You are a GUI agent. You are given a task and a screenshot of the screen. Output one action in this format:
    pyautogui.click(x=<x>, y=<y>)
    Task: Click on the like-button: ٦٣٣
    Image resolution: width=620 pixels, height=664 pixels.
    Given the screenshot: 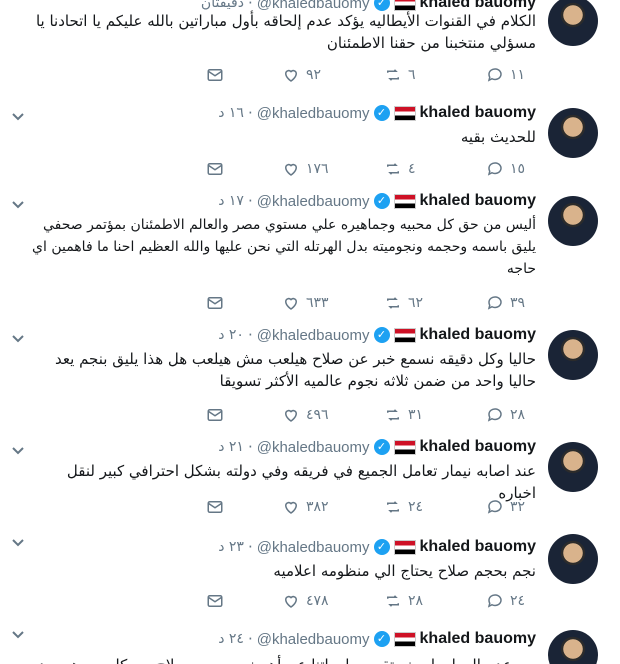 What is the action you would take?
    pyautogui.click(x=307, y=303)
    